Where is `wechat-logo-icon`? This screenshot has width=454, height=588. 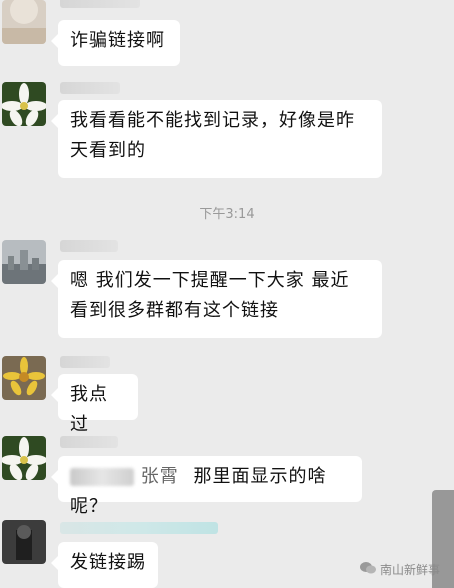 wechat-logo-icon is located at coordinates (367, 569).